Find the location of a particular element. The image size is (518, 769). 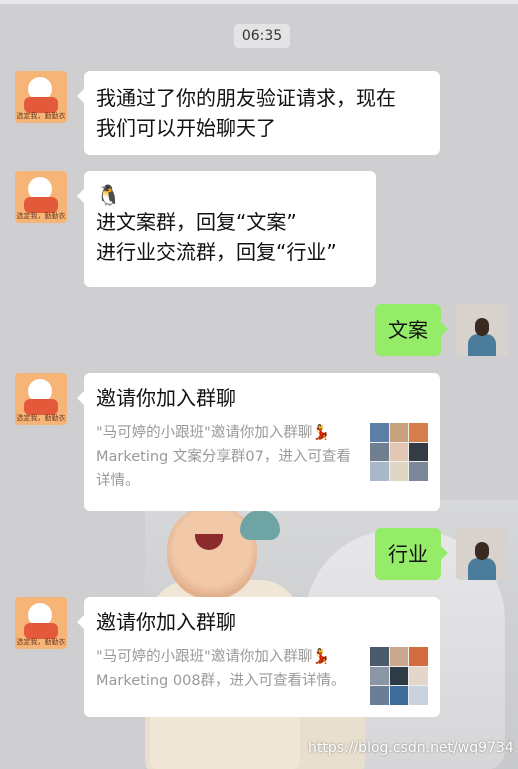

message-text: 文案 is located at coordinates (408, 330).